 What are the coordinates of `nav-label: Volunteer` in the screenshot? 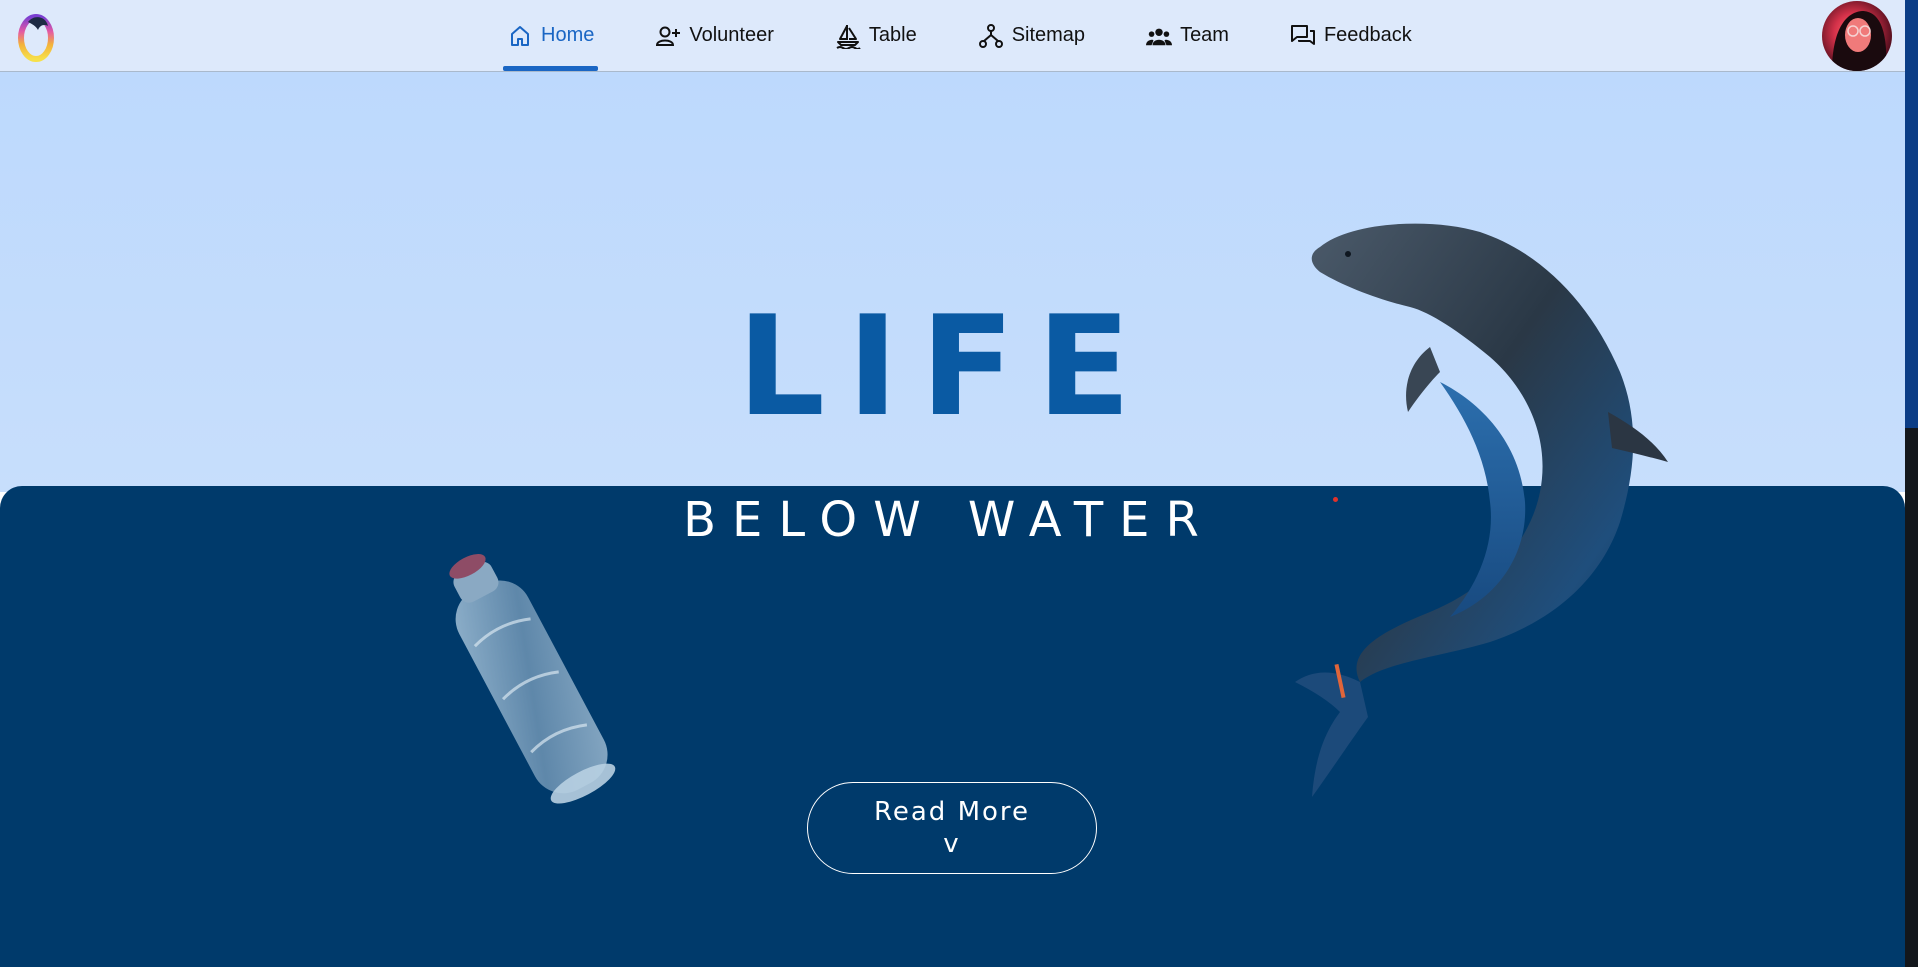 It's located at (731, 35).